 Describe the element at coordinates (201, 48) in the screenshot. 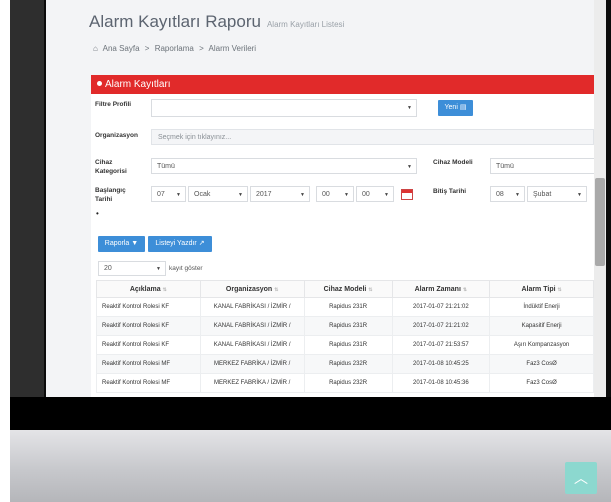

I see `breadcrumb-sep: >` at that location.